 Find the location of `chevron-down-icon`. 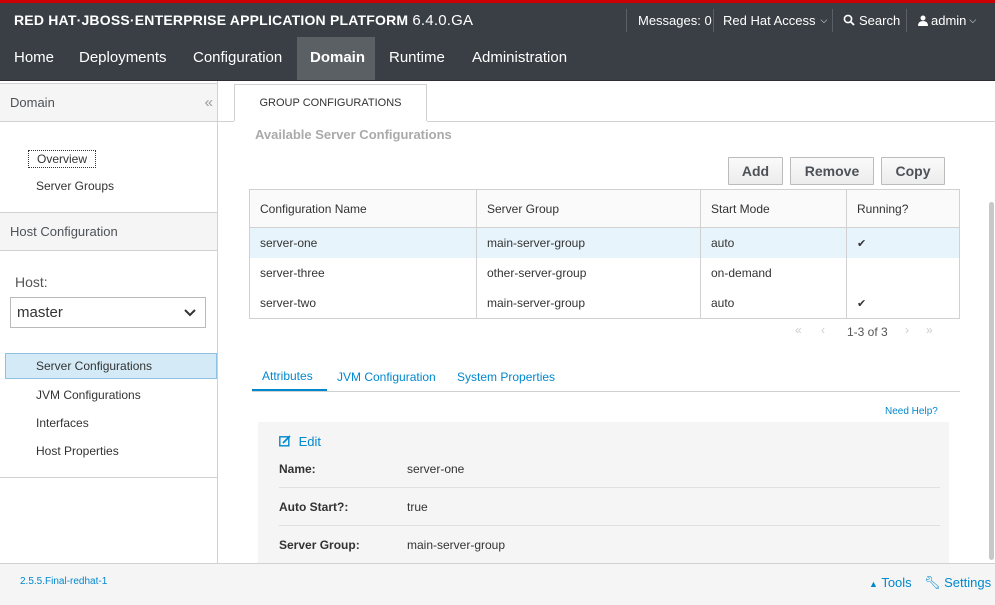

chevron-down-icon is located at coordinates (190, 313).